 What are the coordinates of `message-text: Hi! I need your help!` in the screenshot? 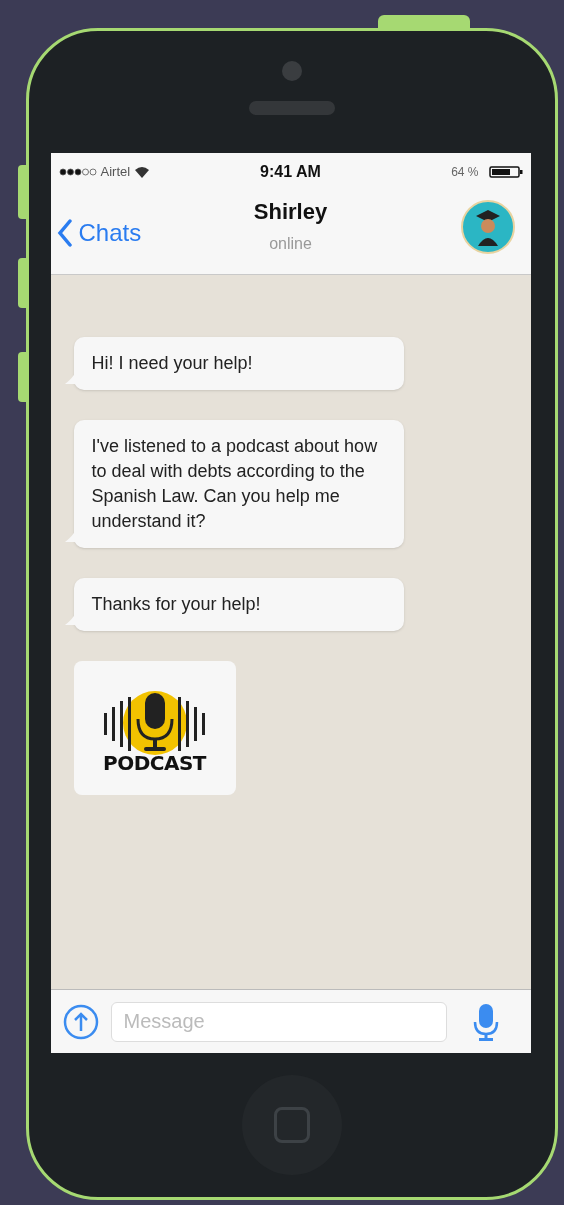 It's located at (172, 363).